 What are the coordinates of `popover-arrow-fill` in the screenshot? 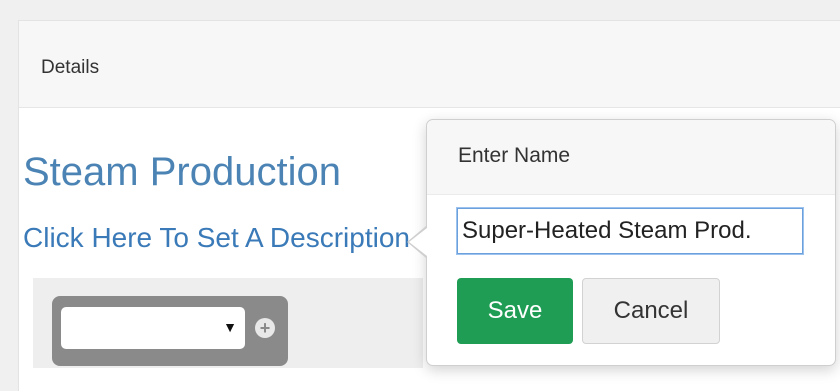 It's located at (418, 242).